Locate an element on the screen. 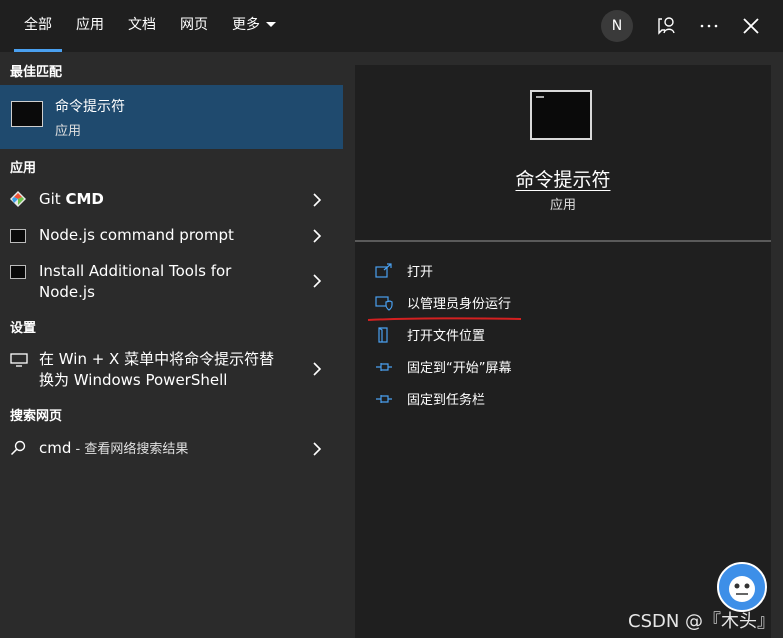  git-cmd-label: Git CMD is located at coordinates (71, 199).